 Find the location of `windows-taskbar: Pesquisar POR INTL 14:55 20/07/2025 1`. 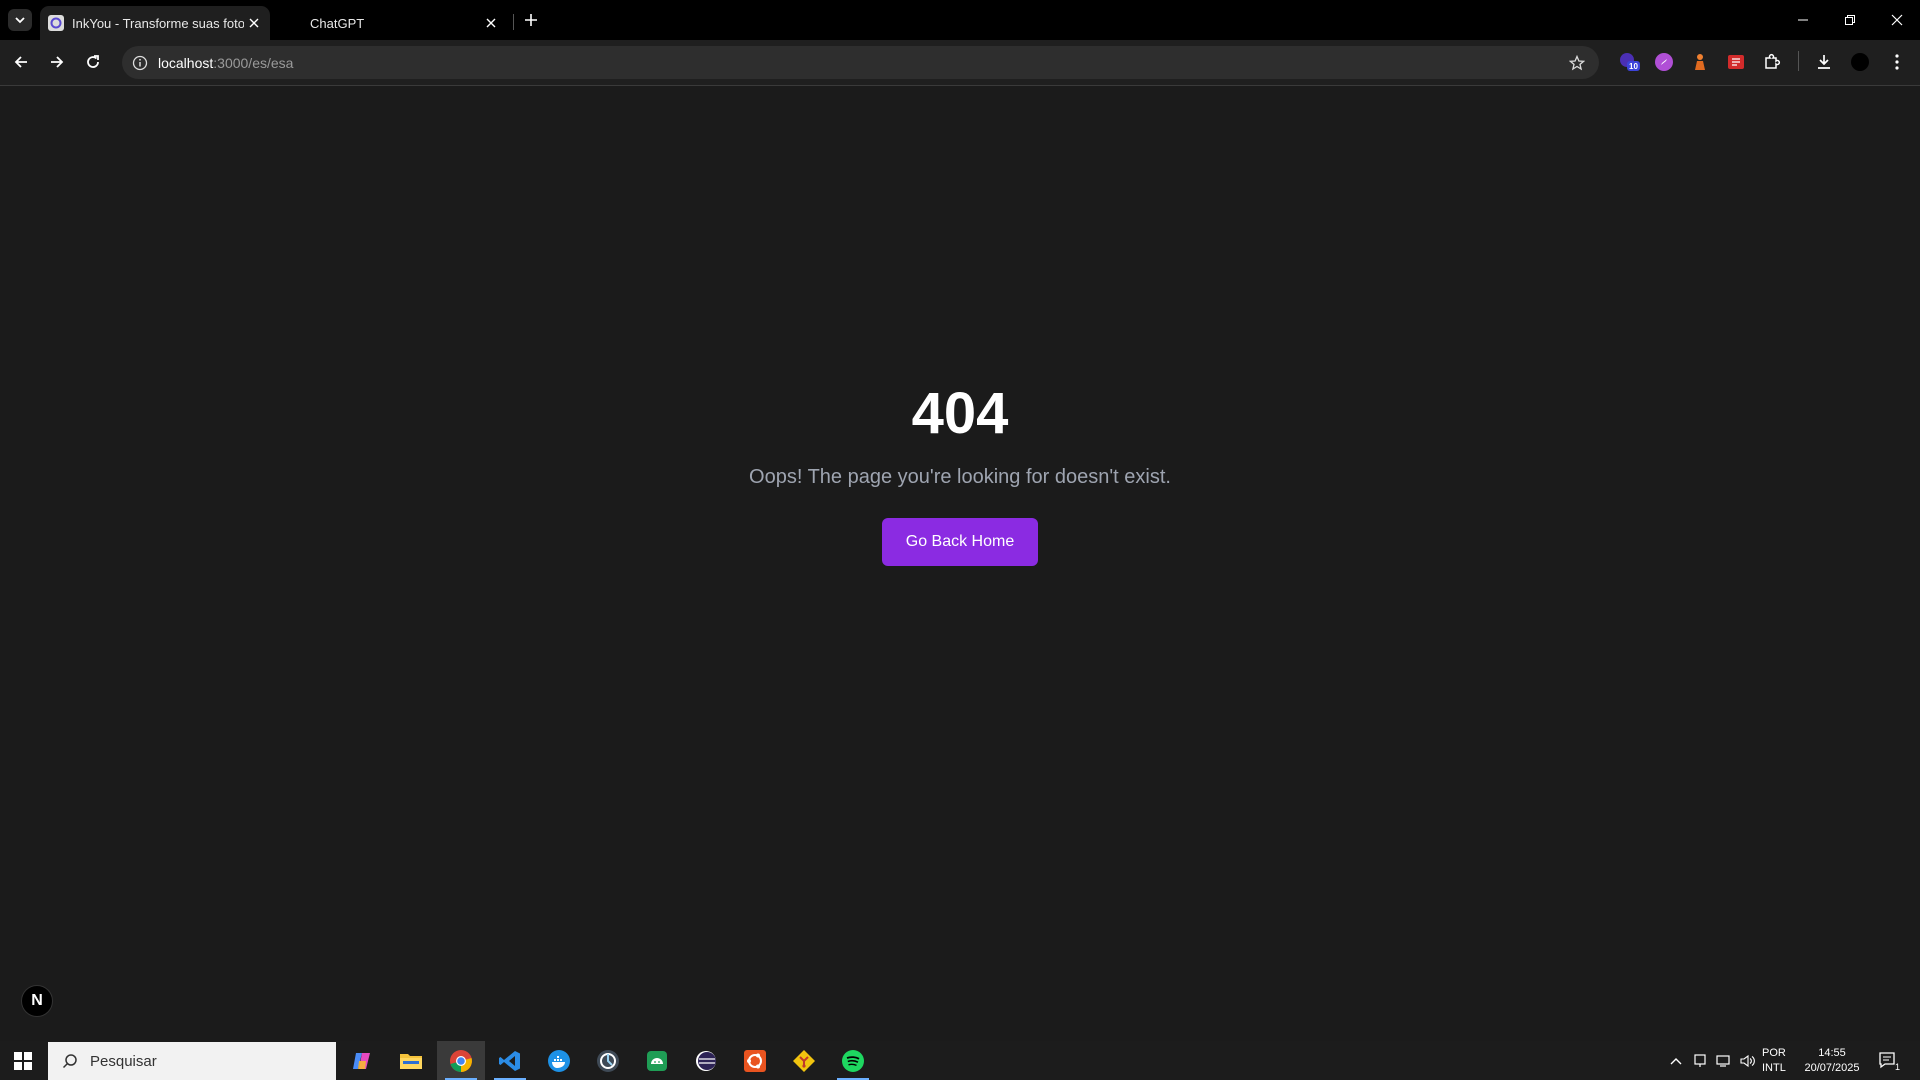

windows-taskbar: Pesquisar POR INTL 14:55 20/07/2025 1 is located at coordinates (960, 1060).